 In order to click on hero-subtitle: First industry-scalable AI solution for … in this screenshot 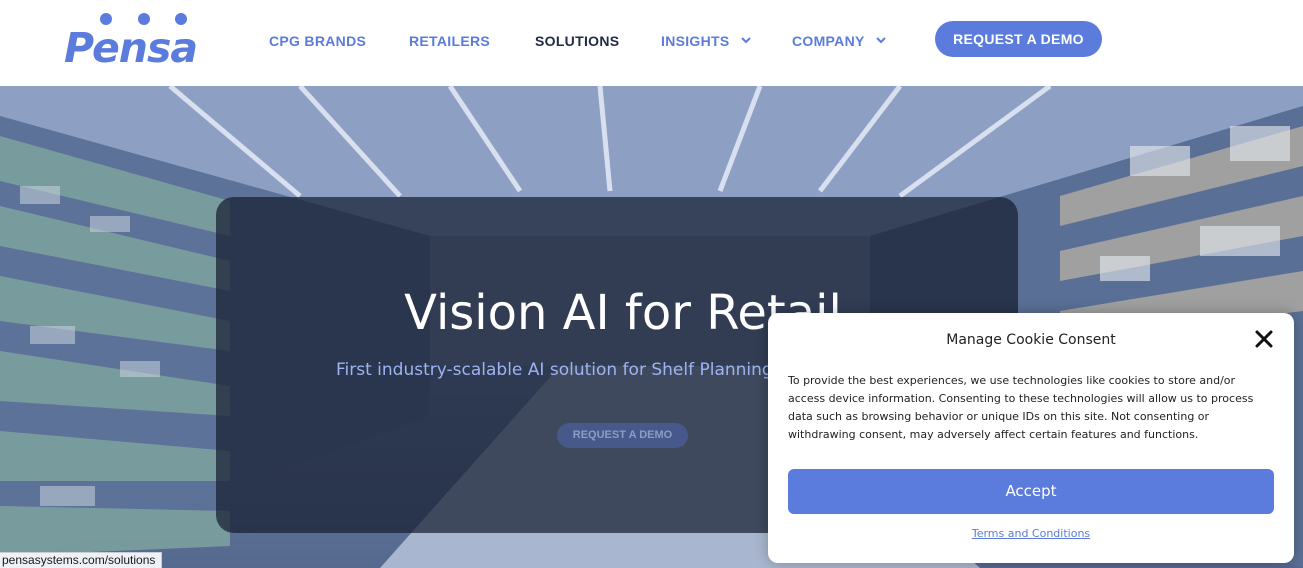, I will do `click(574, 370)`.